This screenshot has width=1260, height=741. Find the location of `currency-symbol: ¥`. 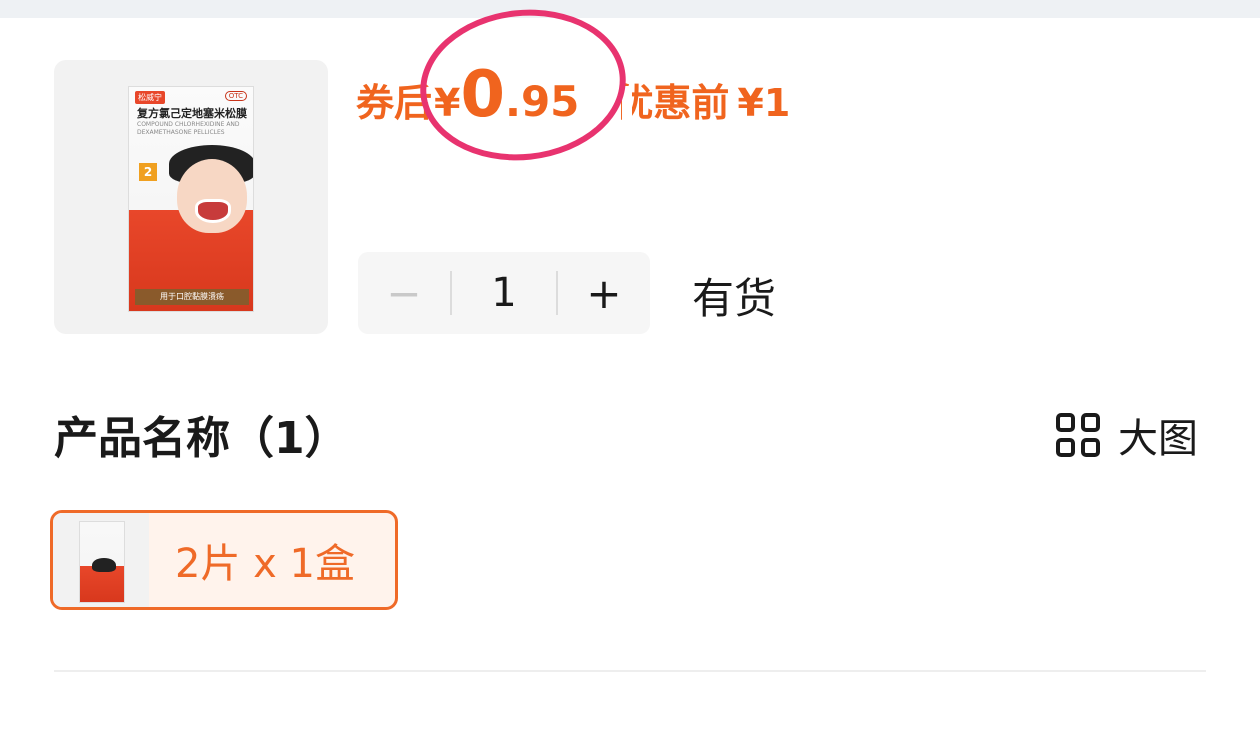

currency-symbol: ¥ is located at coordinates (447, 103).